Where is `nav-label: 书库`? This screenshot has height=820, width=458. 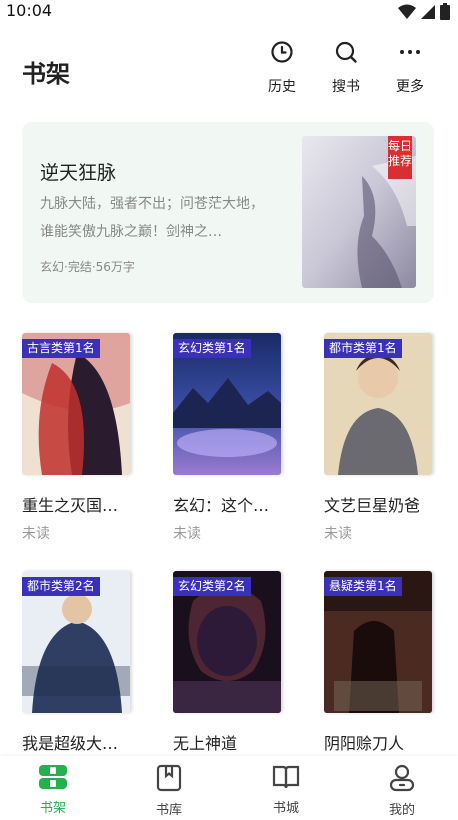
nav-label: 书库 is located at coordinates (168, 810).